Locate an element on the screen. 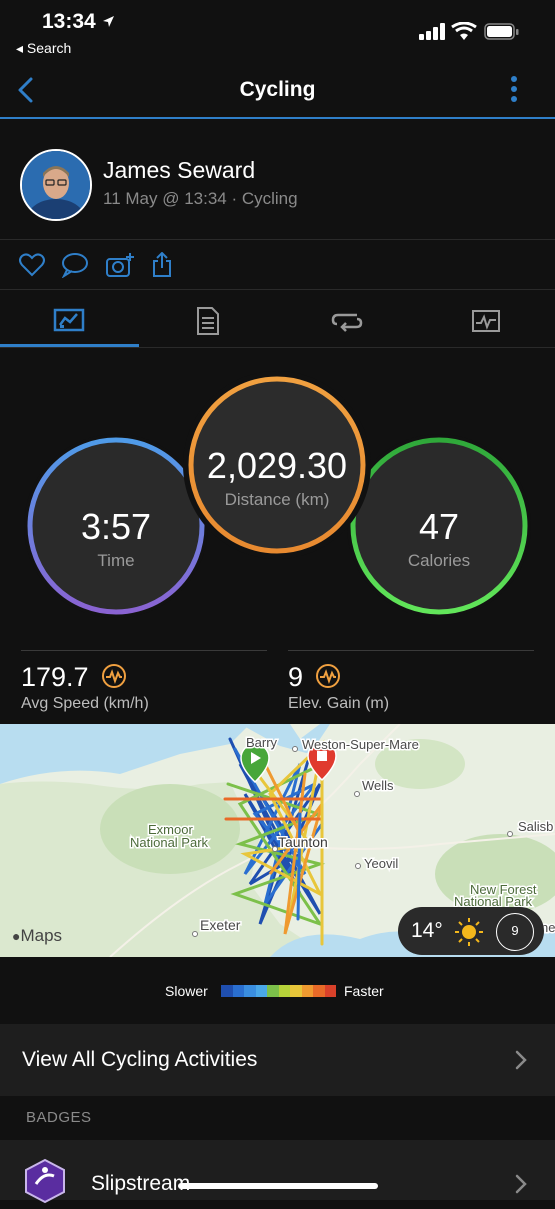 Image resolution: width=555 pixels, height=1209 pixels. calories-label: Calories is located at coordinates (439, 560).